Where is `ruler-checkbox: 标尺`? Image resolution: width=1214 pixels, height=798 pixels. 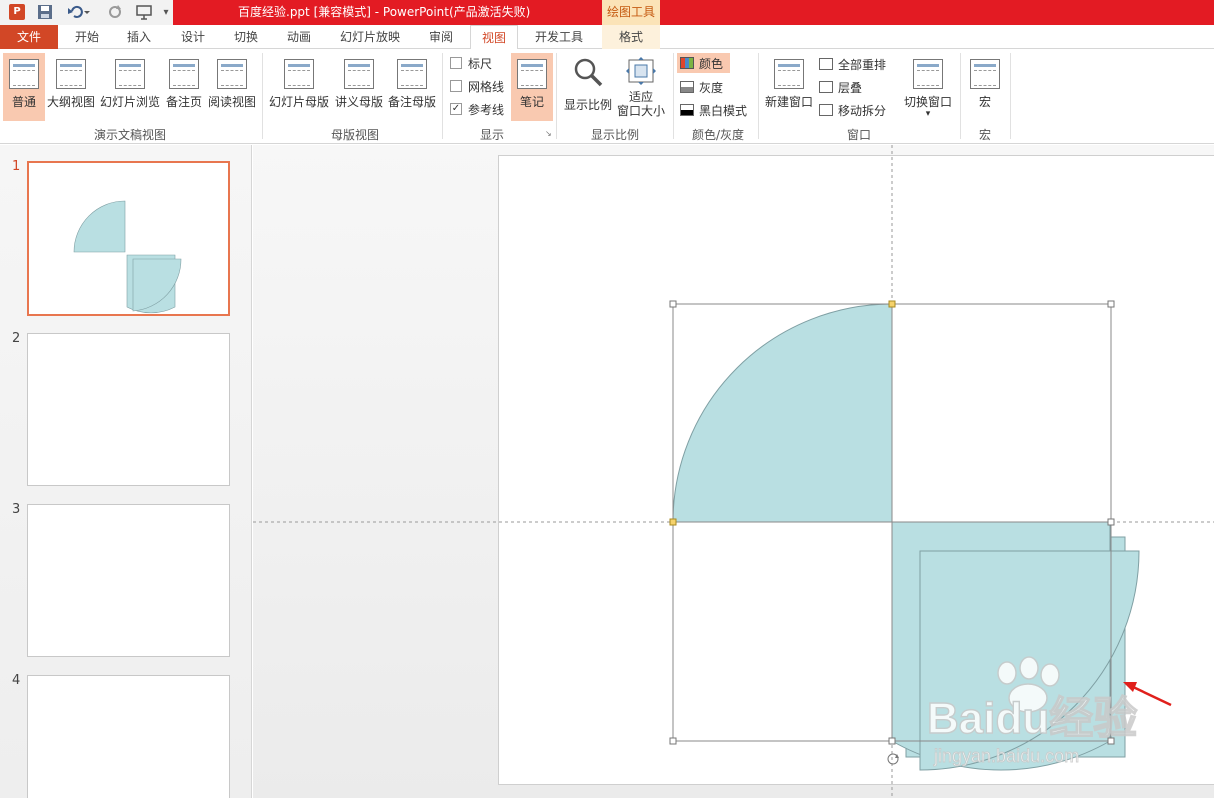
ruler-checkbox: 标尺 is located at coordinates (471, 63).